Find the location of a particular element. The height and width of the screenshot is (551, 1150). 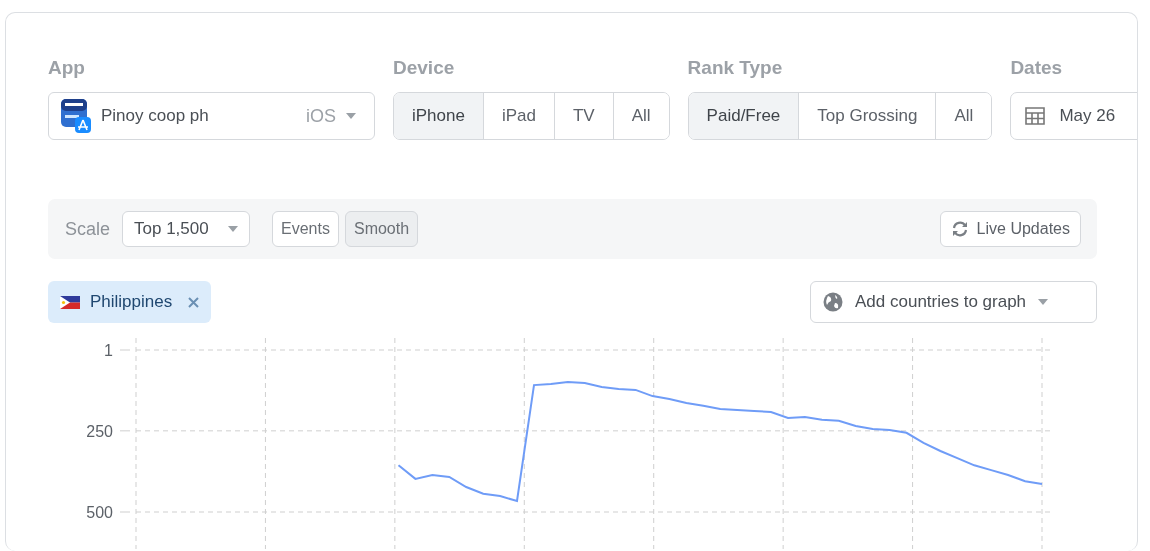

y-axis-label: 500 is located at coordinates (99, 512).